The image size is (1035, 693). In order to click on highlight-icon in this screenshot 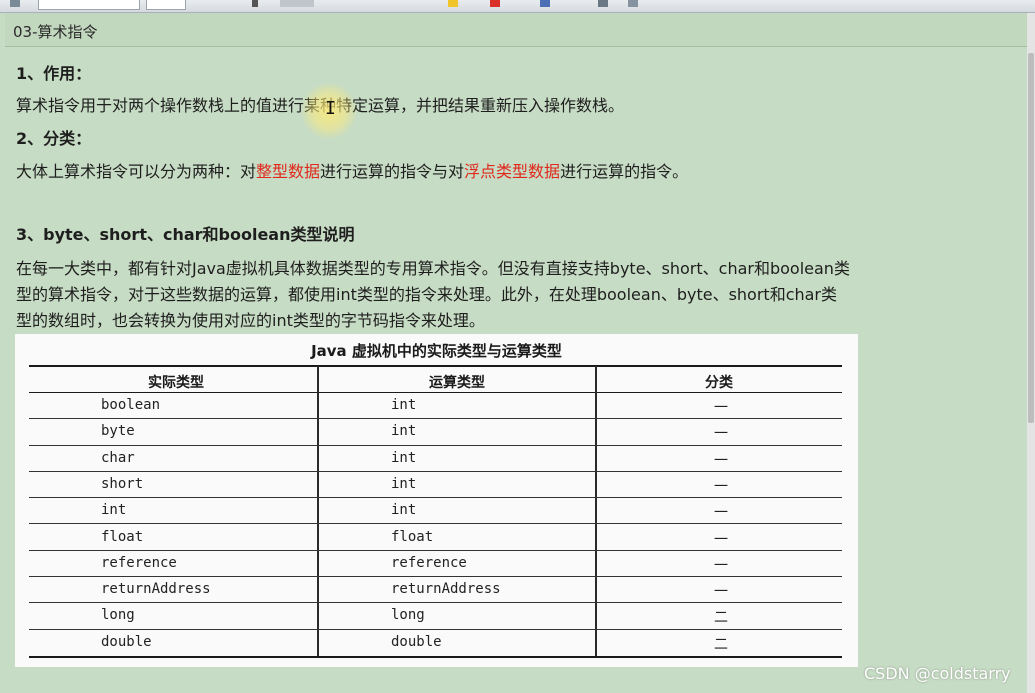, I will do `click(453, 3)`.